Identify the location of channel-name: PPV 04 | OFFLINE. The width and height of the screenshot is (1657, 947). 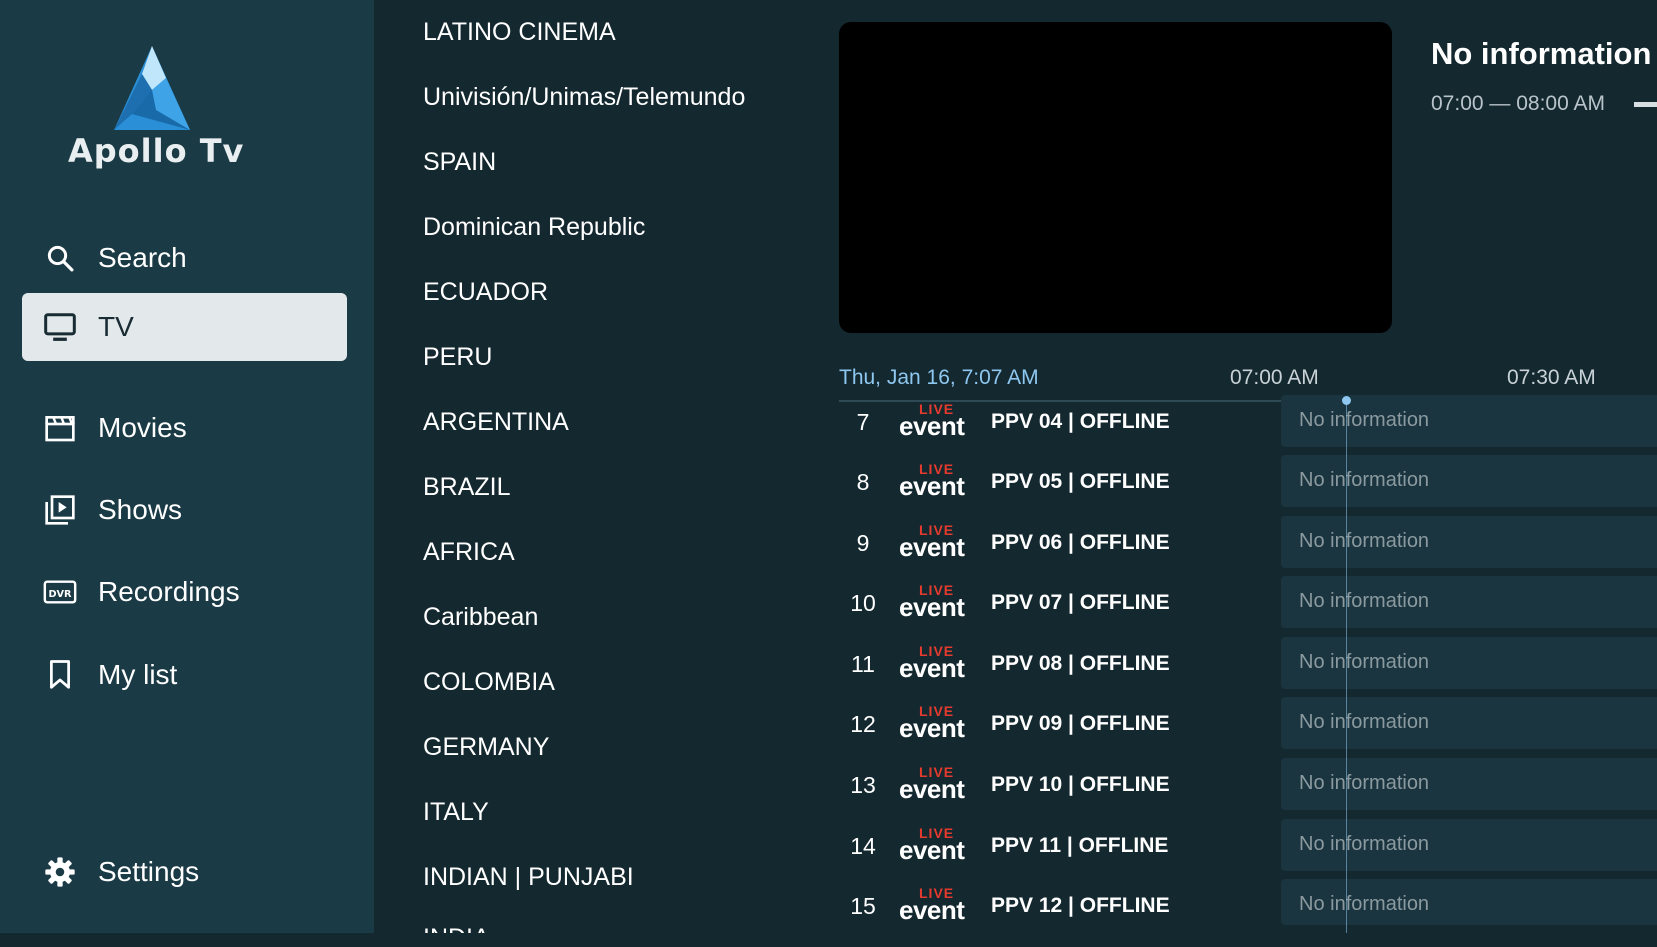
(1080, 421).